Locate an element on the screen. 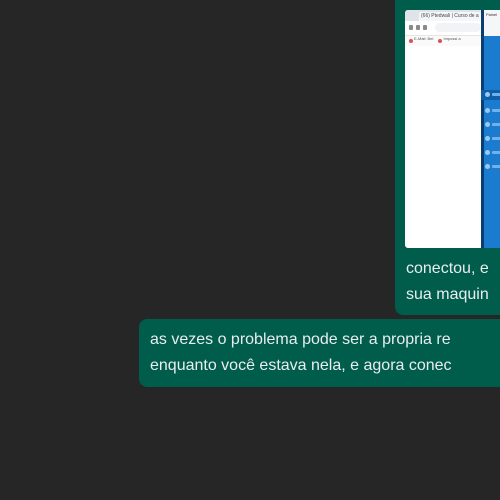  forward-icon is located at coordinates (418, 27).